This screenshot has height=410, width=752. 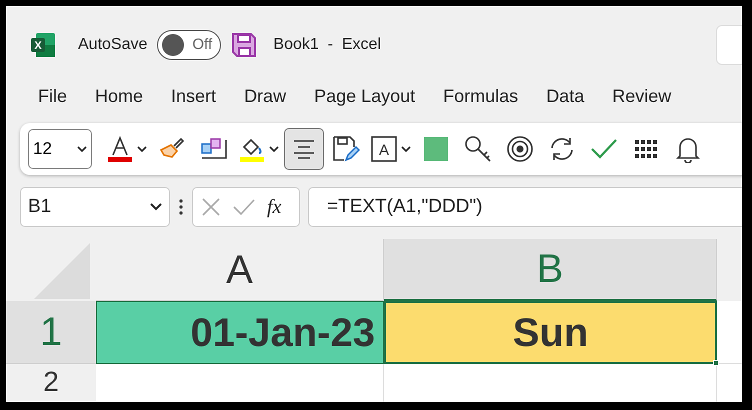 What do you see at coordinates (478, 149) in the screenshot?
I see `key-icon` at bounding box center [478, 149].